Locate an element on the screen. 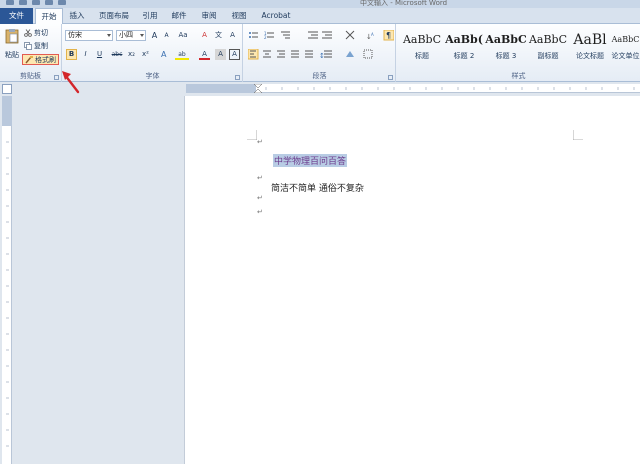  tab-review: 审阅 is located at coordinates (209, 16).